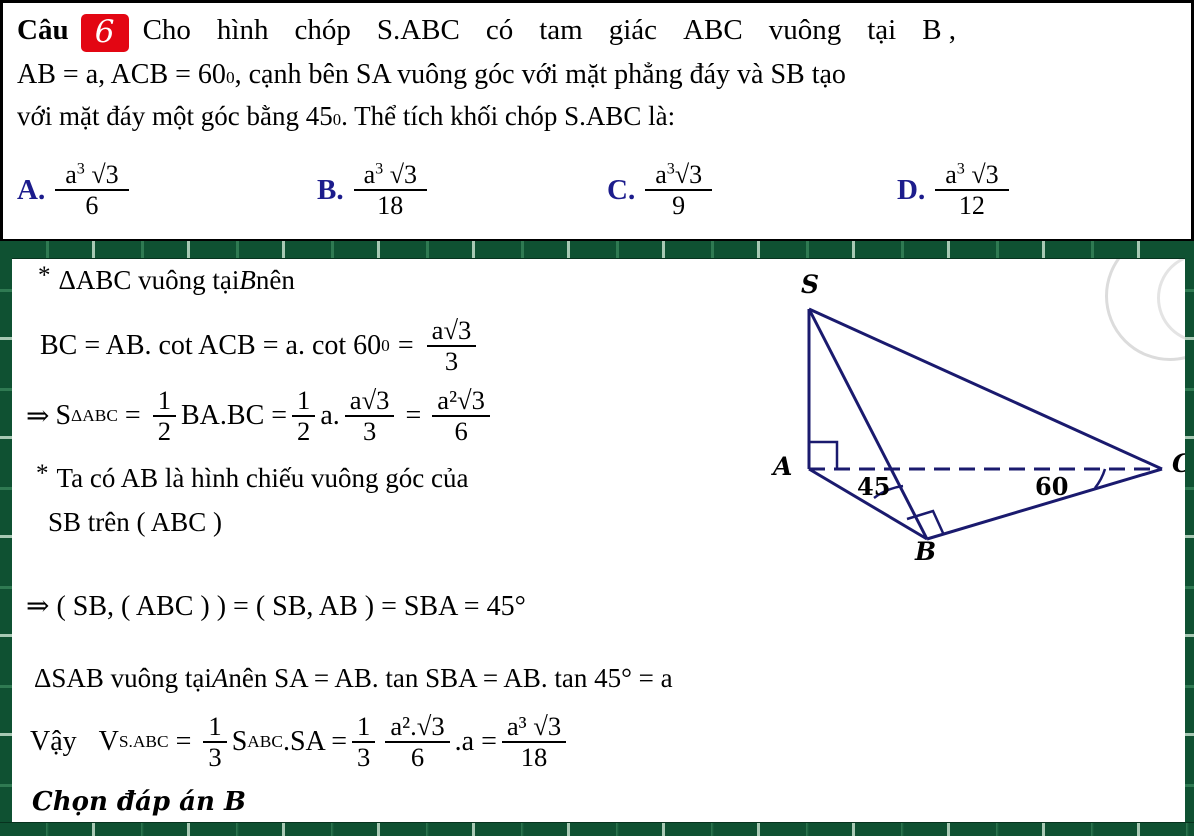 The image size is (1194, 836). Describe the element at coordinates (451, 330) in the screenshot. I see `sol2-num: a√3` at that location.